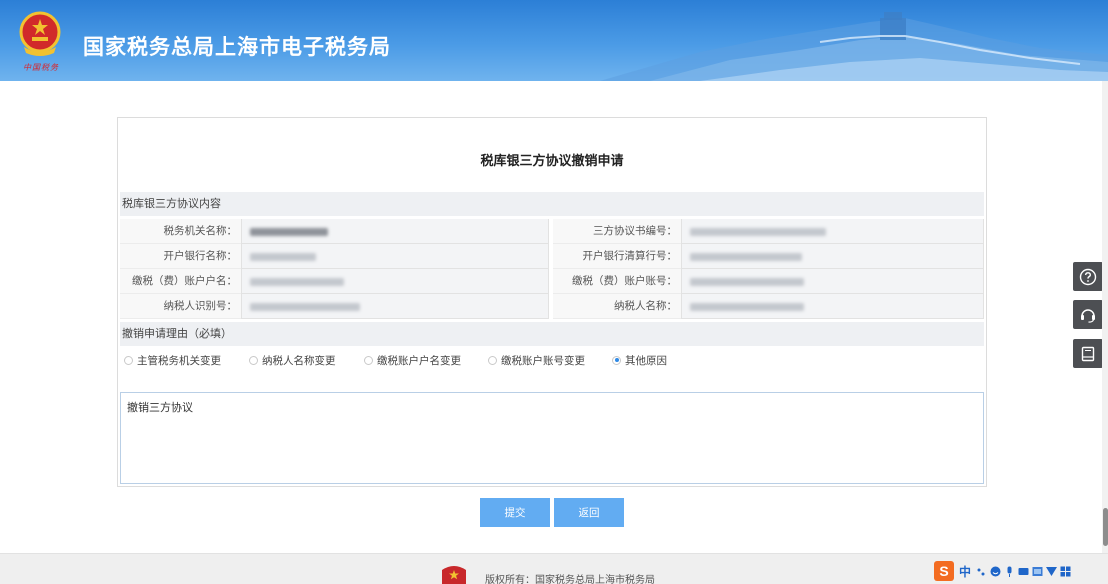 The width and height of the screenshot is (1108, 584). I want to click on taxpayer-name-label: 纳税人名称：, so click(617, 306).